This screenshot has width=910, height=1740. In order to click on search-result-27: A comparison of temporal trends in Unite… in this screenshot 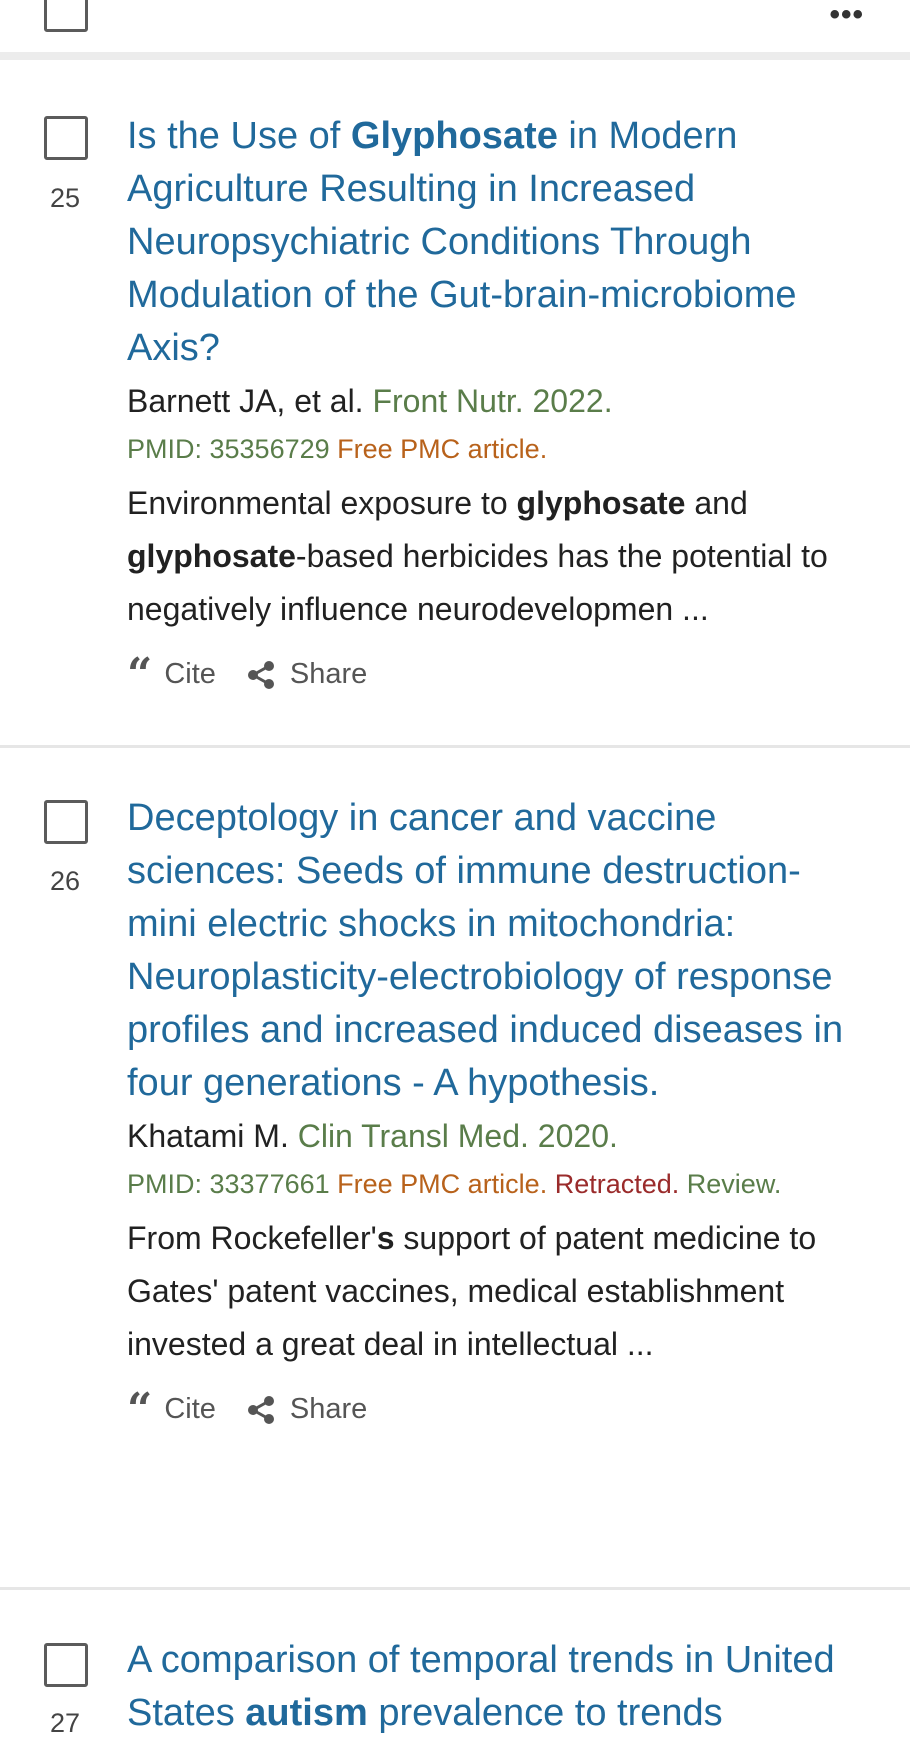, I will do `click(497, 1687)`.